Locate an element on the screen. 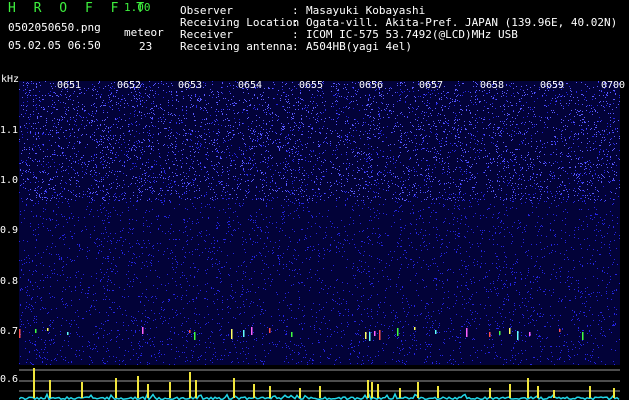  antenna-value: A504HB(yagi 4el) is located at coordinates (359, 46).